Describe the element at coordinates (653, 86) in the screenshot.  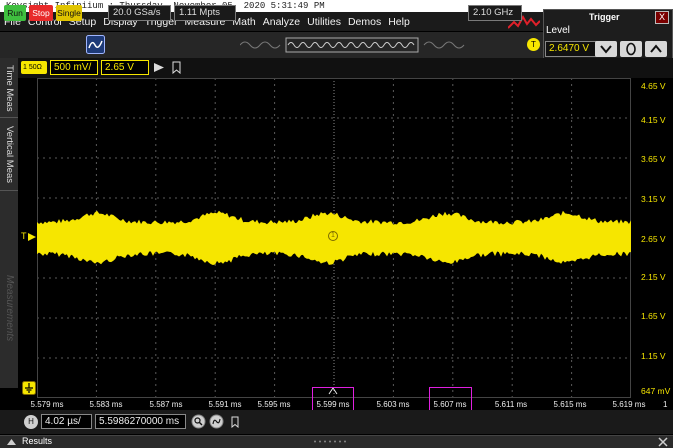
I see `y-label: 4.65 V` at that location.